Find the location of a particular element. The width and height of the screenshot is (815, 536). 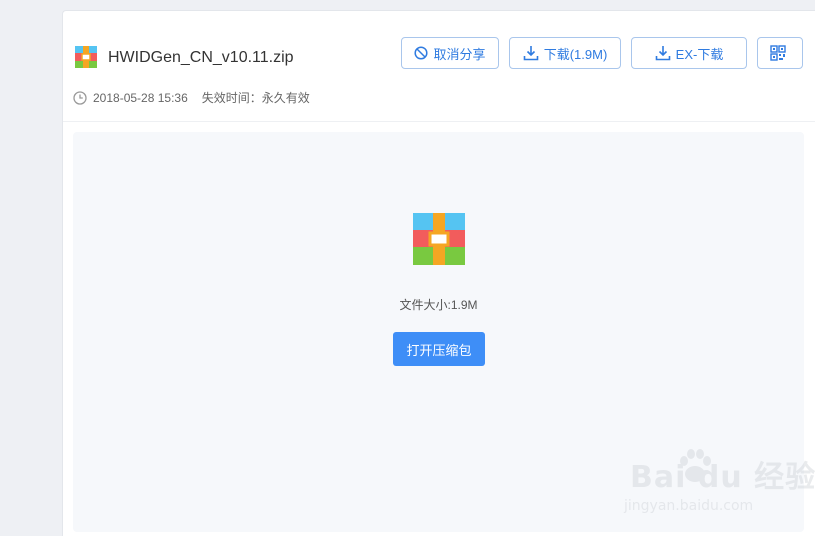

paw-logo-icon is located at coordinates (695, 465).